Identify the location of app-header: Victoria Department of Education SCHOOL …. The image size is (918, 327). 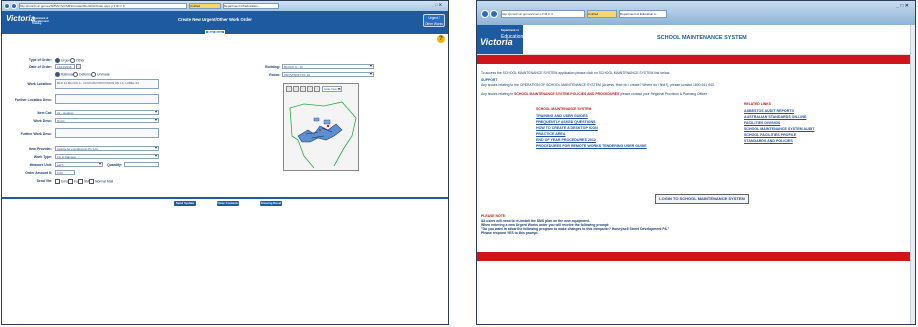
(696, 40).